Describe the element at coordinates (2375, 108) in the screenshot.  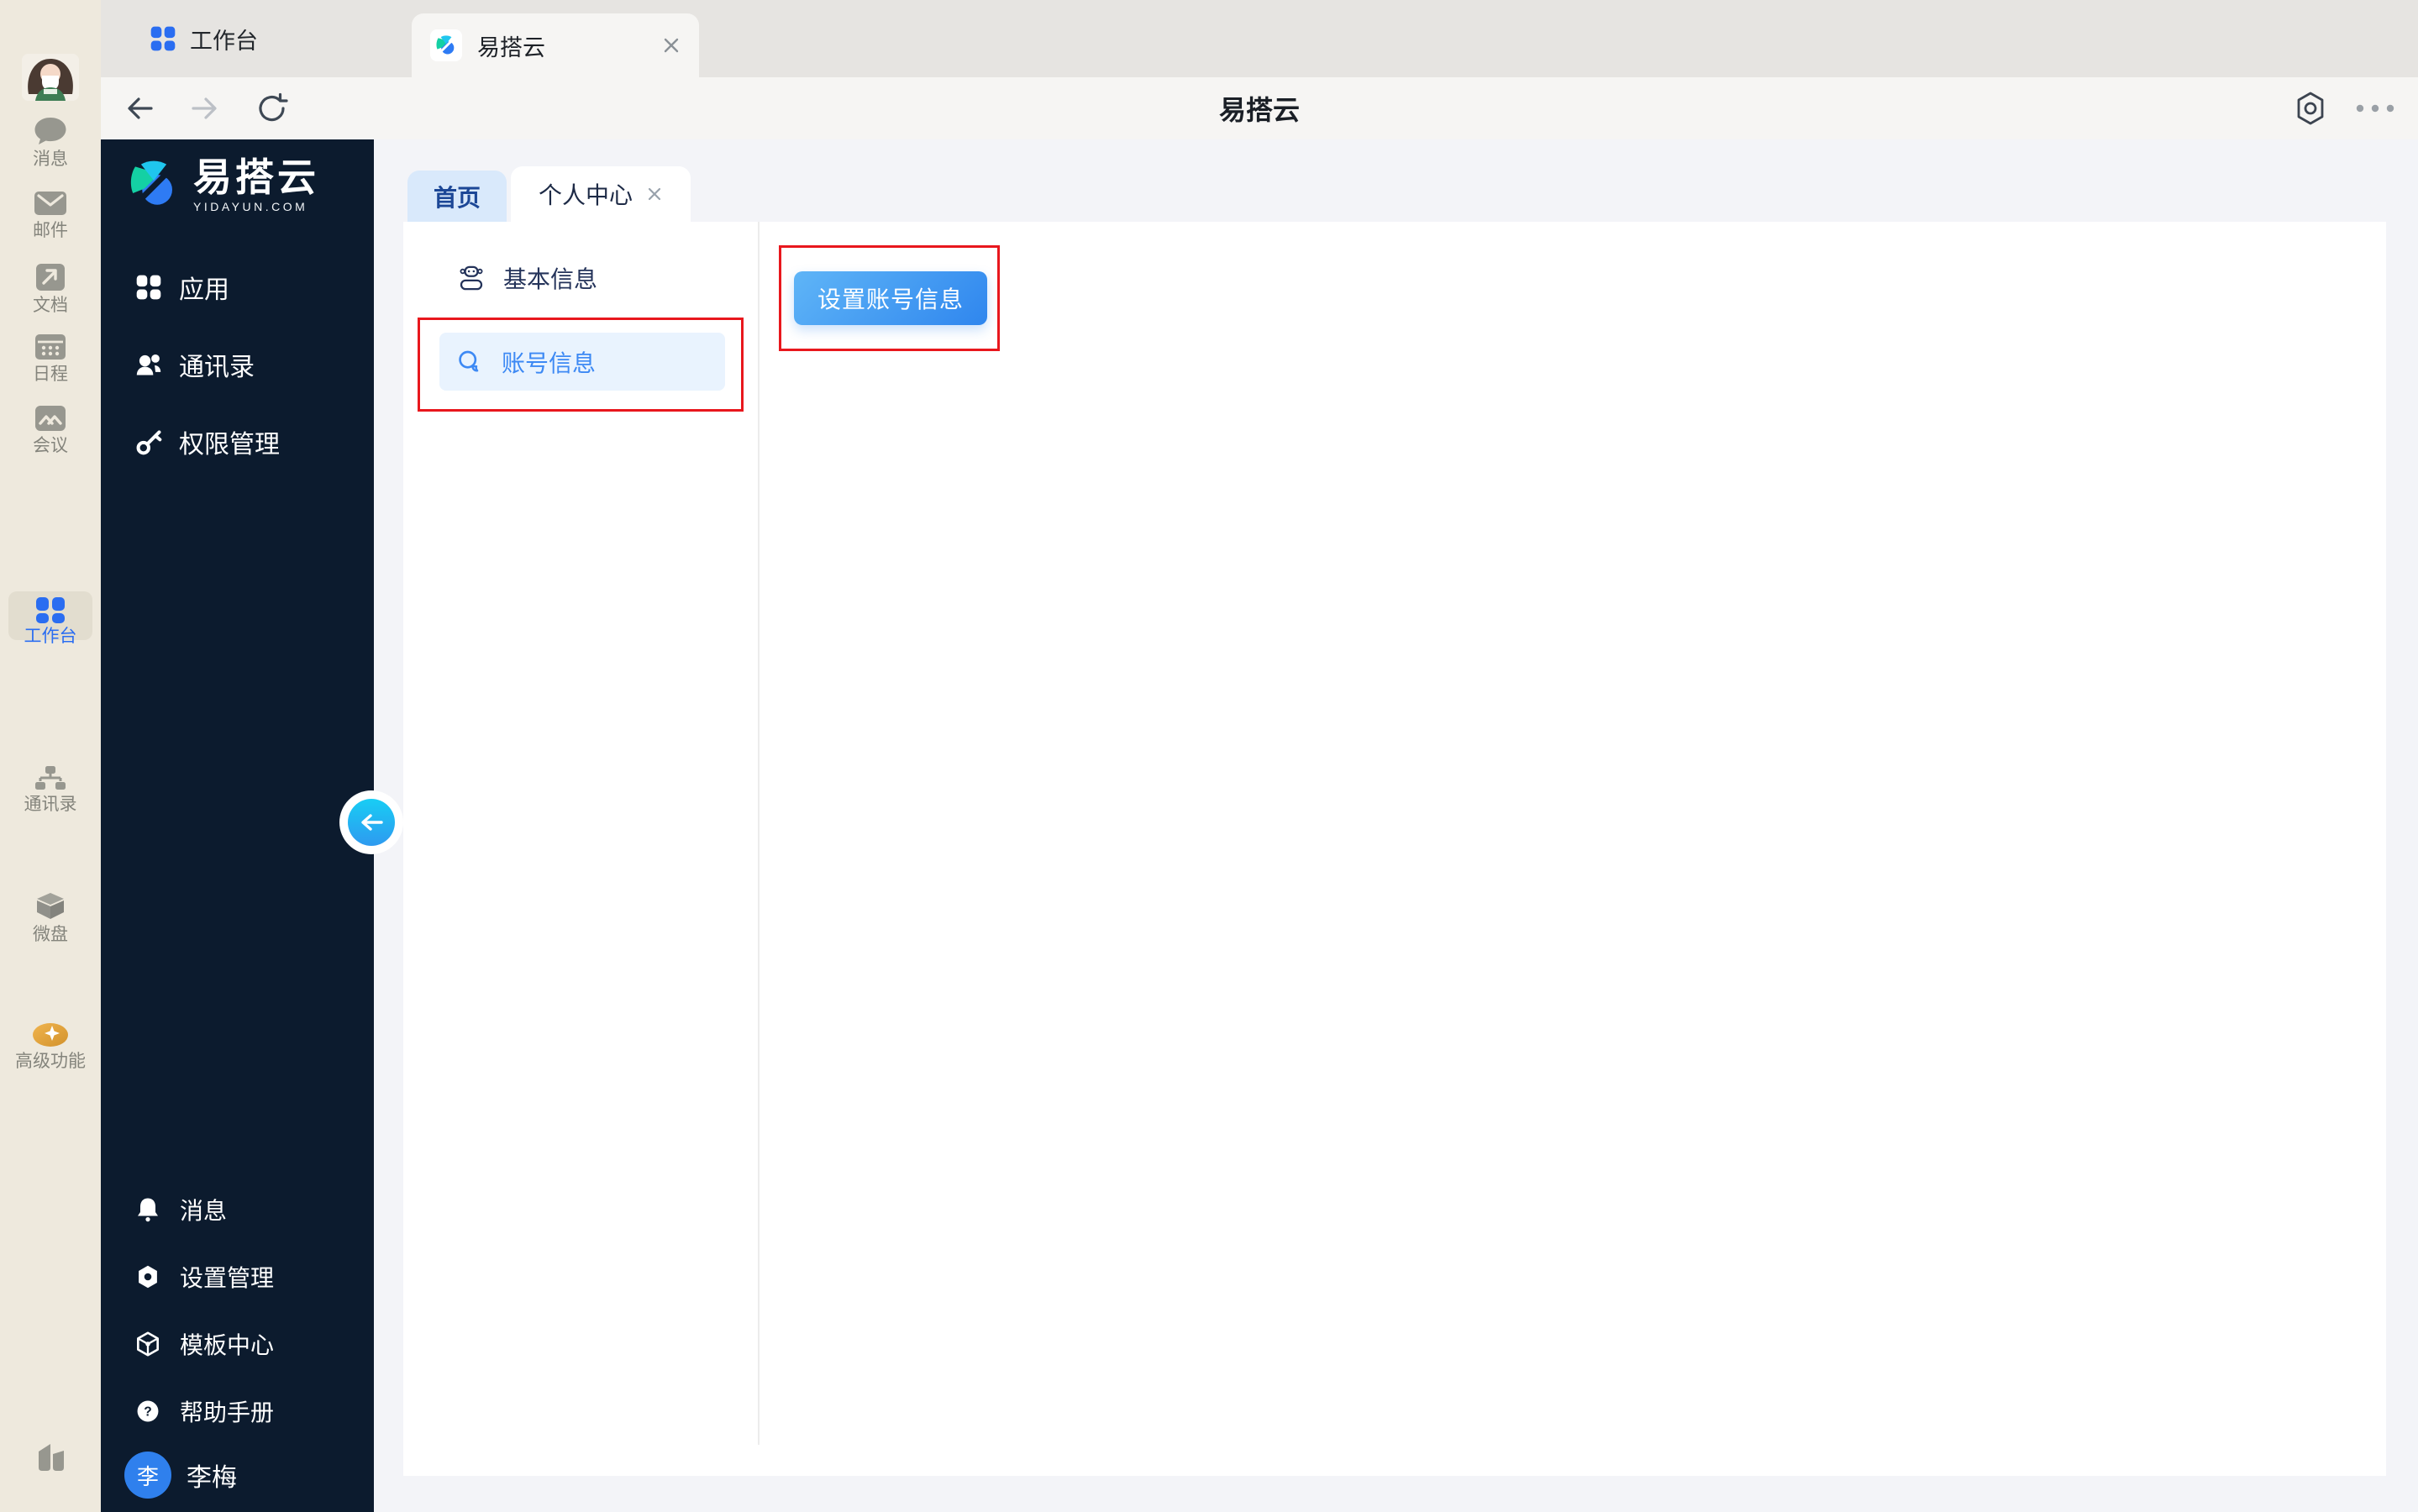
I see `more-menu-icon` at that location.